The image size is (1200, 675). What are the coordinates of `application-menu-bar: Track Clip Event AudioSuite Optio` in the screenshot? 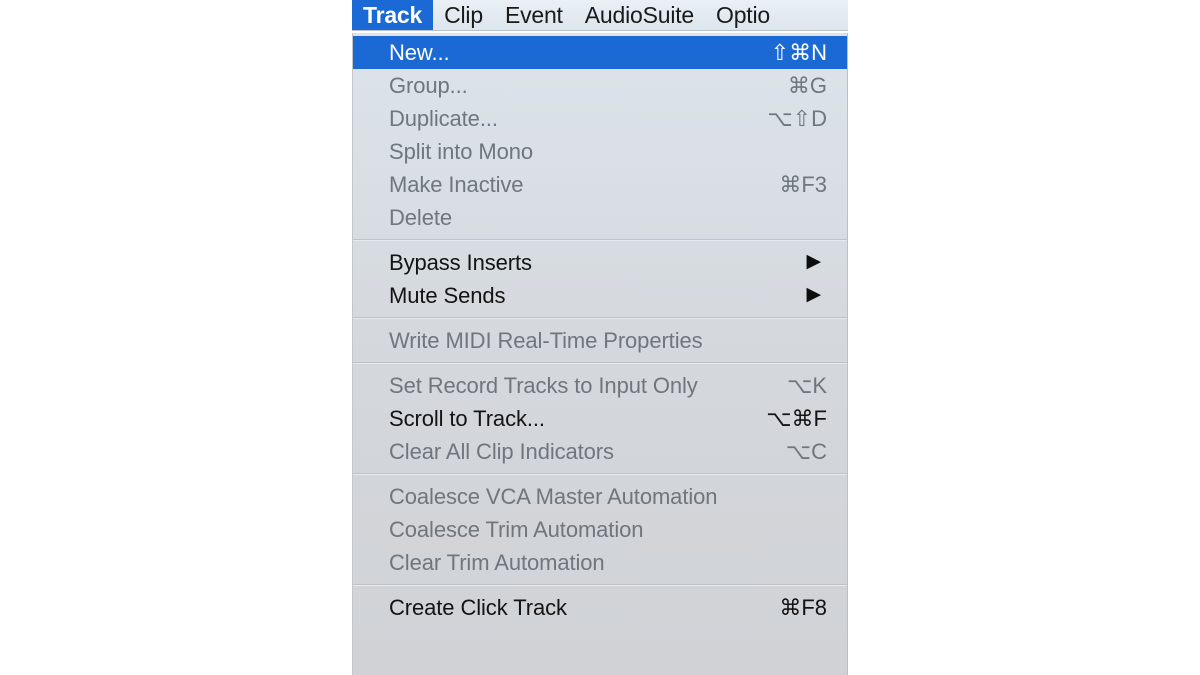 It's located at (600, 15).